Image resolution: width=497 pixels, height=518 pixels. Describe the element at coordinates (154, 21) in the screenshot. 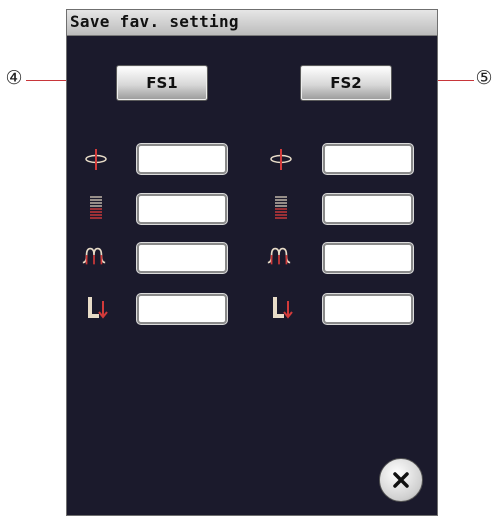

I see `dialog-title: Save fav. setting` at that location.